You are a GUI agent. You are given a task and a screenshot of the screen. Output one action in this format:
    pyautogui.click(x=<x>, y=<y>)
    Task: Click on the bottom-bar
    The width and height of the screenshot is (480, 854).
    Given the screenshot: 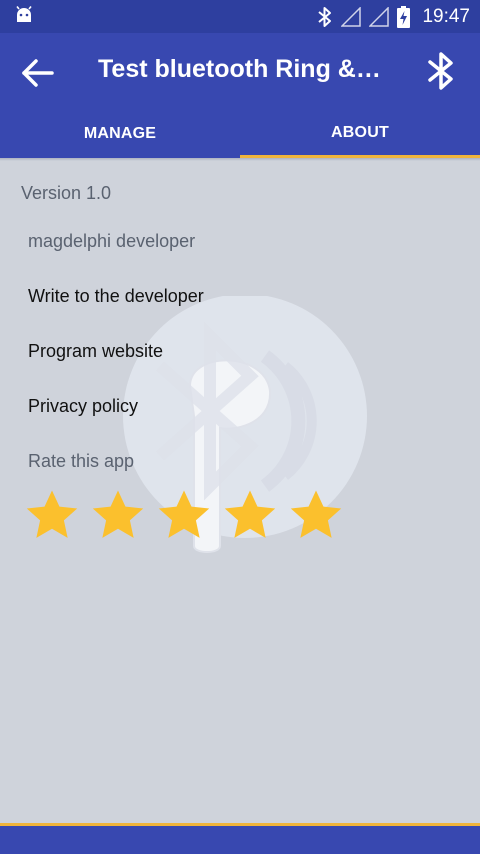 What is the action you would take?
    pyautogui.click(x=240, y=840)
    